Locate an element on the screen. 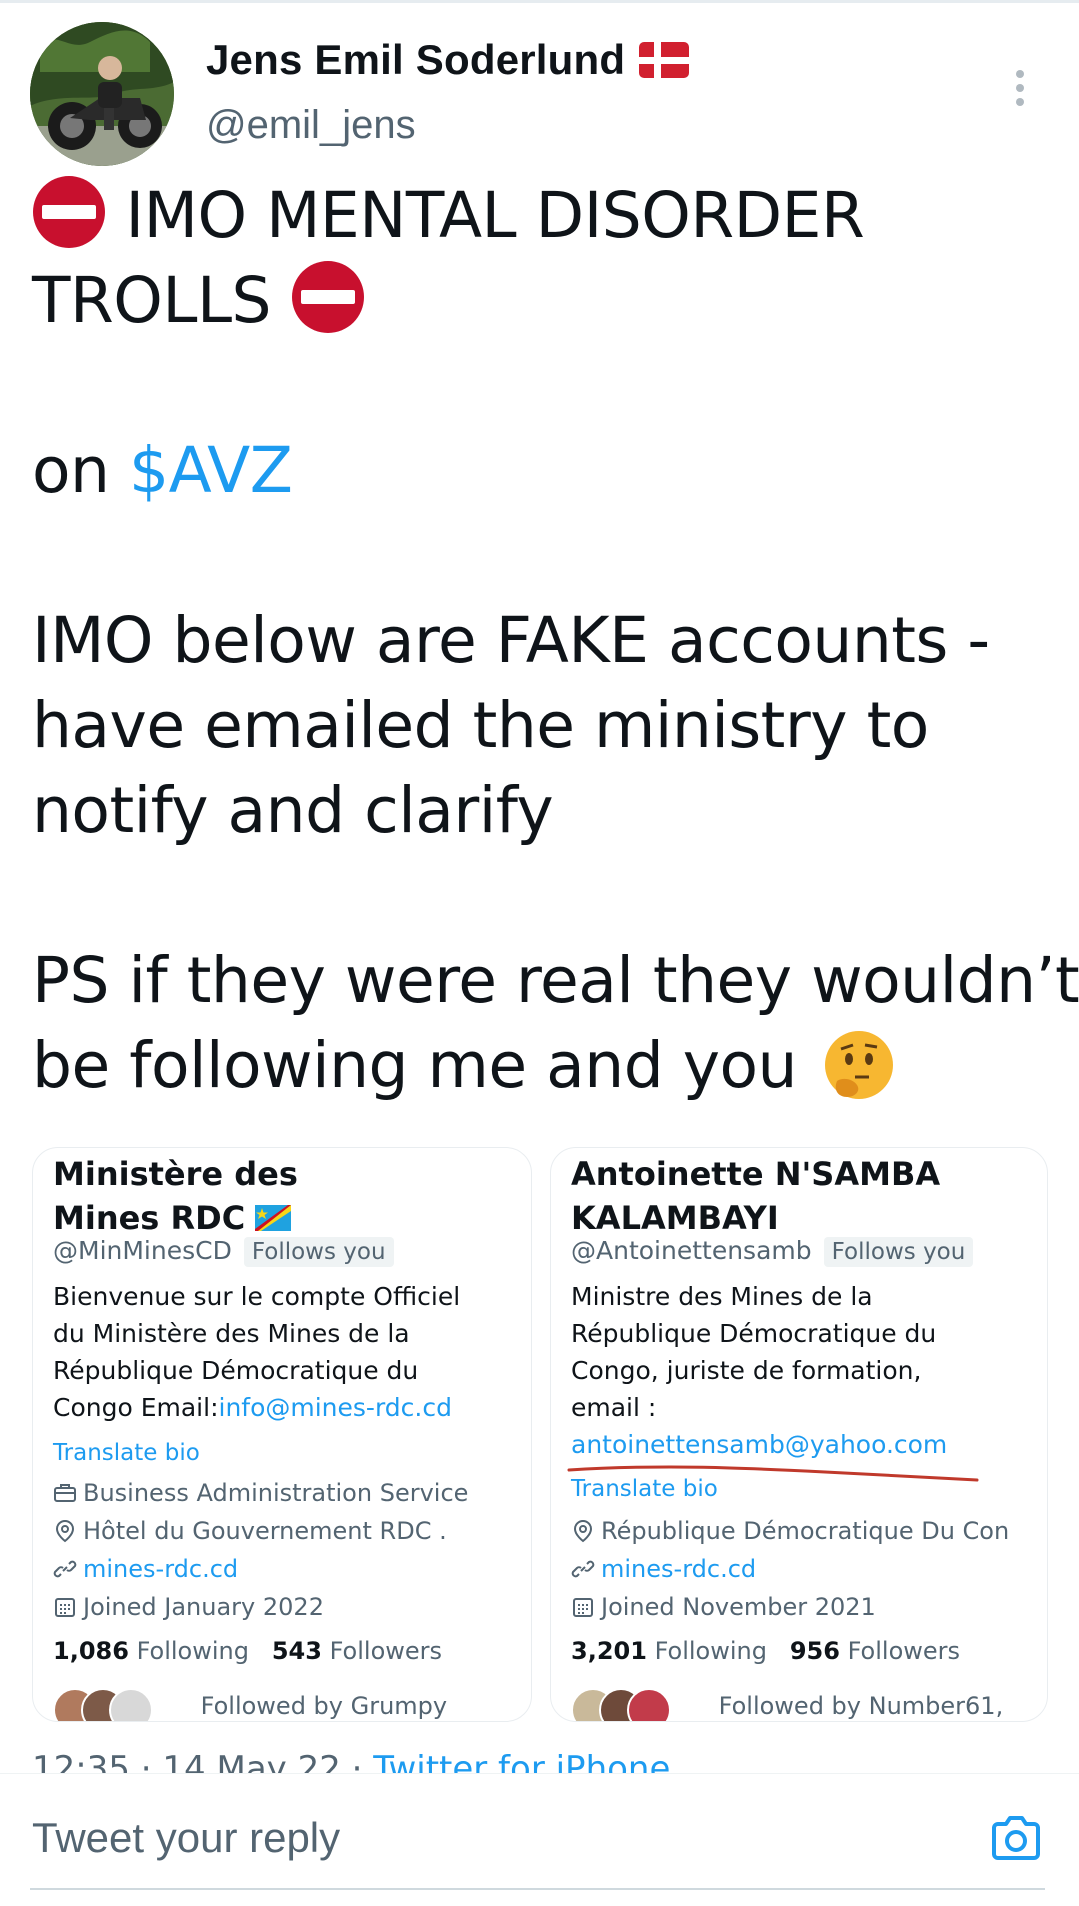 Image resolution: width=1079 pixels, height=1906 pixels. followed-by-text: Followed by Grumpy is located at coordinates (324, 1706).